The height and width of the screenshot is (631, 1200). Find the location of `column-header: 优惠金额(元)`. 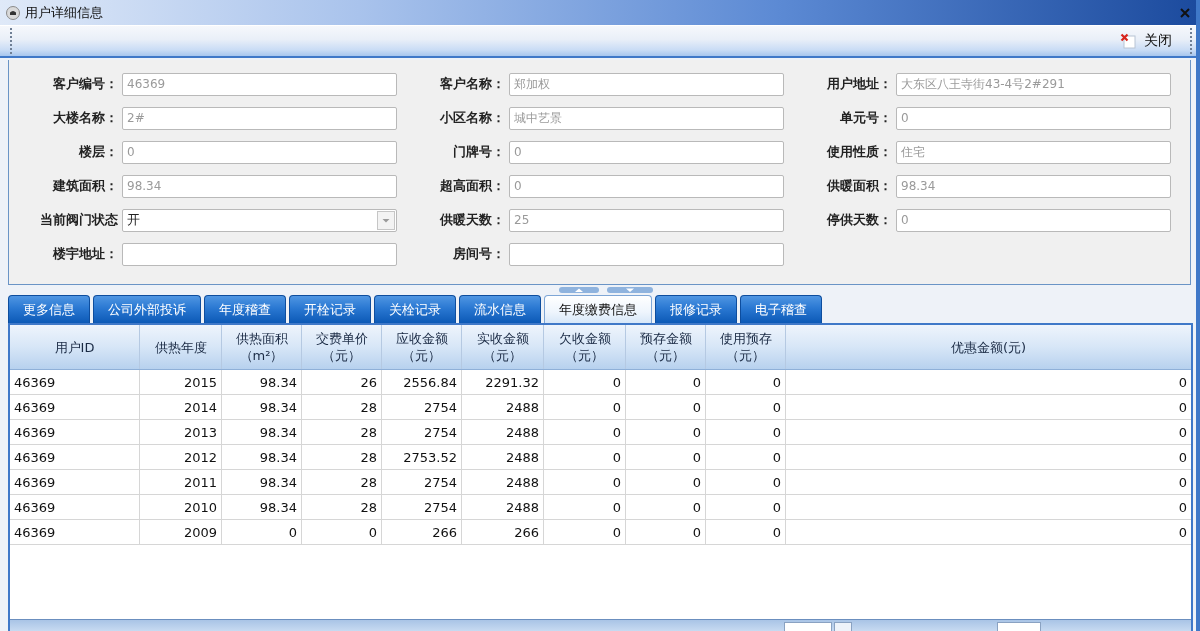

column-header: 优惠金额(元) is located at coordinates (988, 347).